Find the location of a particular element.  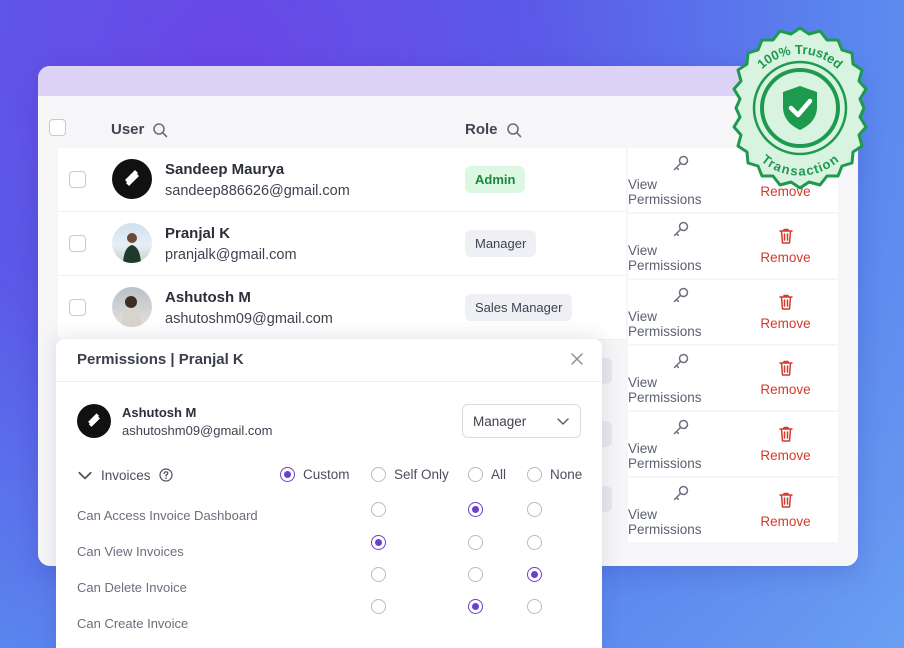

role-select: Manager is located at coordinates (521, 421).